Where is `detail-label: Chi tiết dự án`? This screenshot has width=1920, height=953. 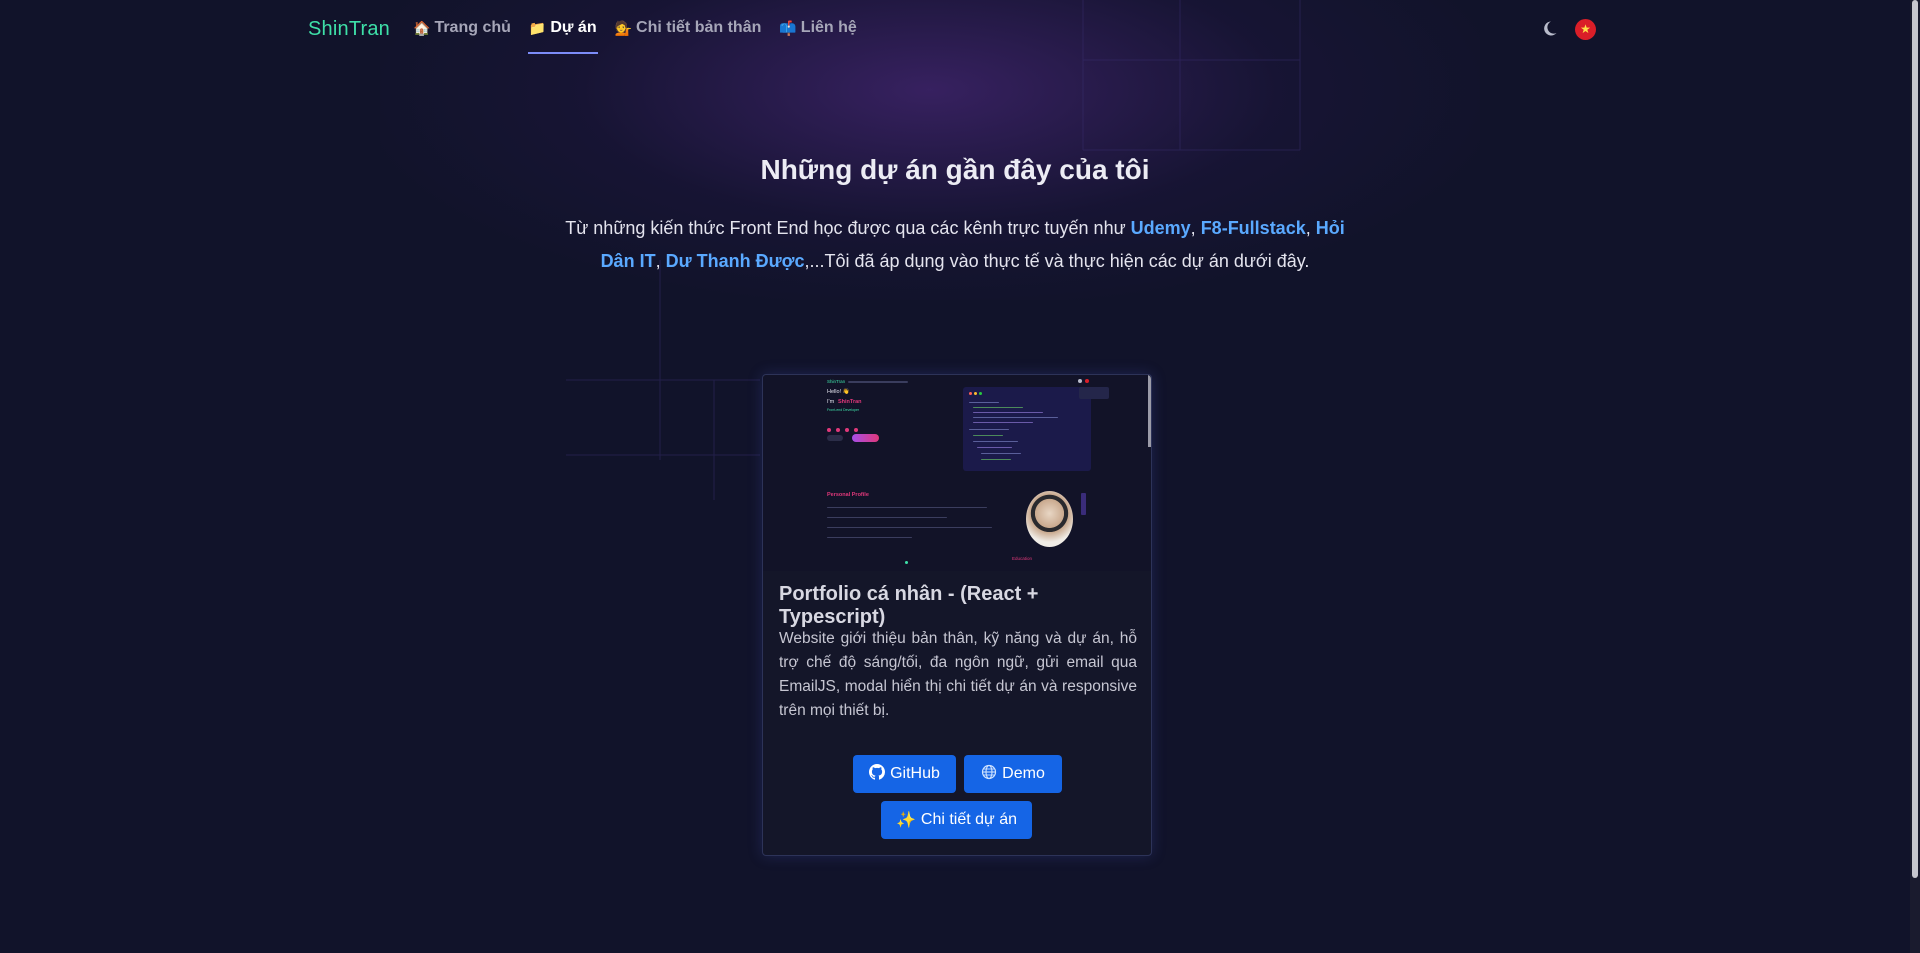 detail-label: Chi tiết dự án is located at coordinates (968, 819).